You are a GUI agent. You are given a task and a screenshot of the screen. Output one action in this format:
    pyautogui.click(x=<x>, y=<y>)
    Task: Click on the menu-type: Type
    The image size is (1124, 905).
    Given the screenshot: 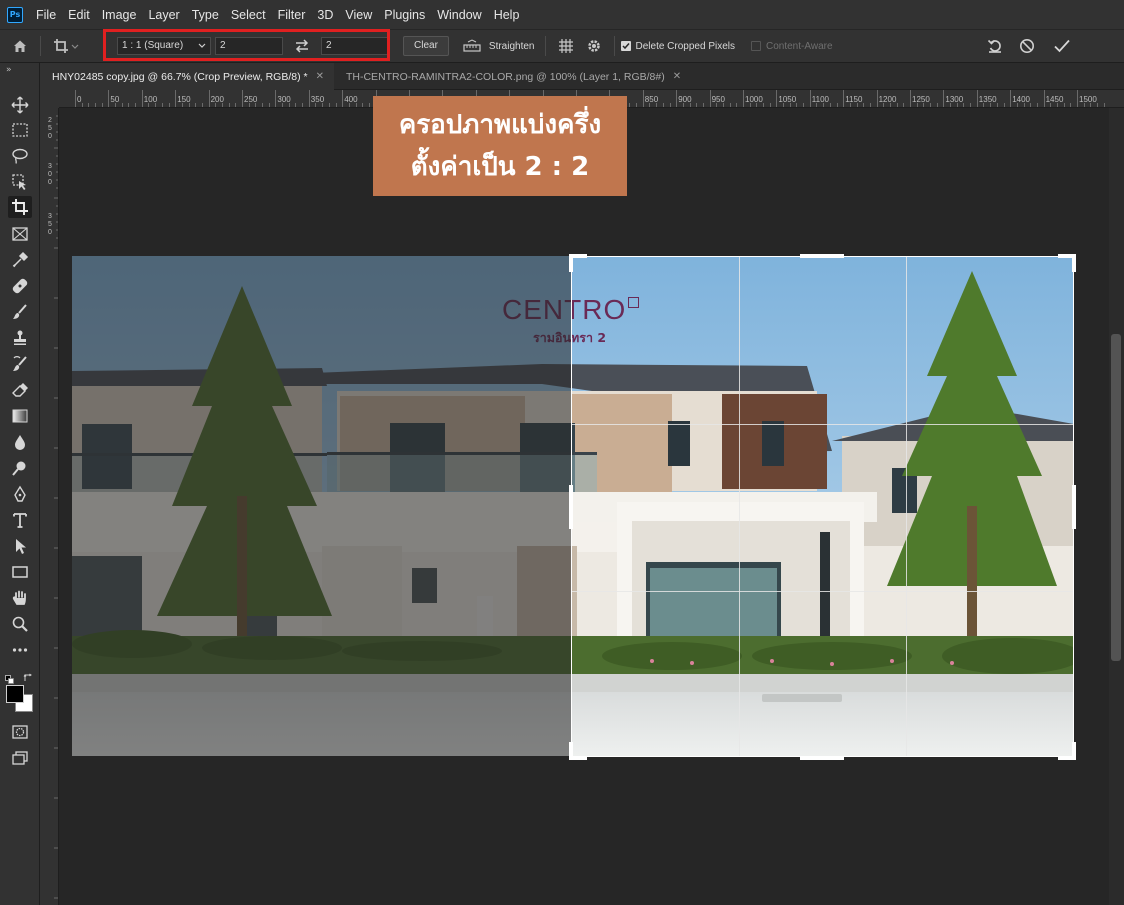 What is the action you would take?
    pyautogui.click(x=205, y=15)
    